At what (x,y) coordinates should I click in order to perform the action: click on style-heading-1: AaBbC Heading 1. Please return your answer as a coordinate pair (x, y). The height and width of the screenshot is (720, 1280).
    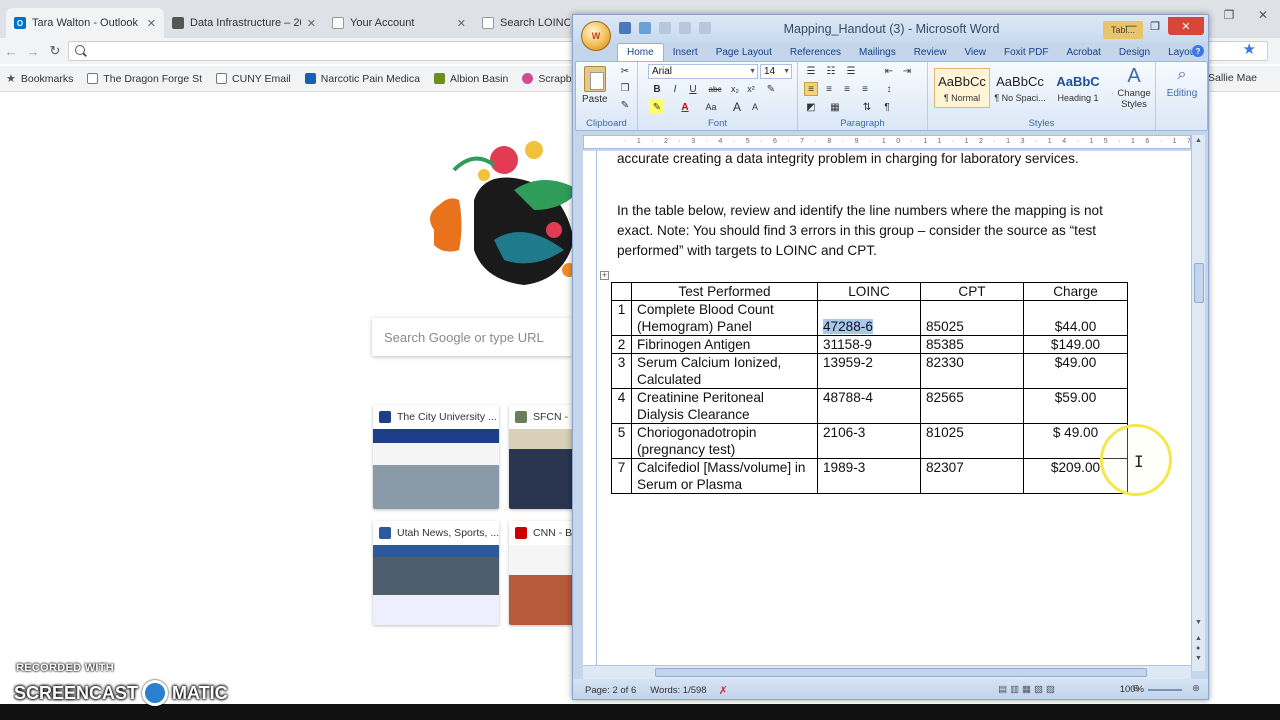
    Looking at the image, I should click on (1078, 88).